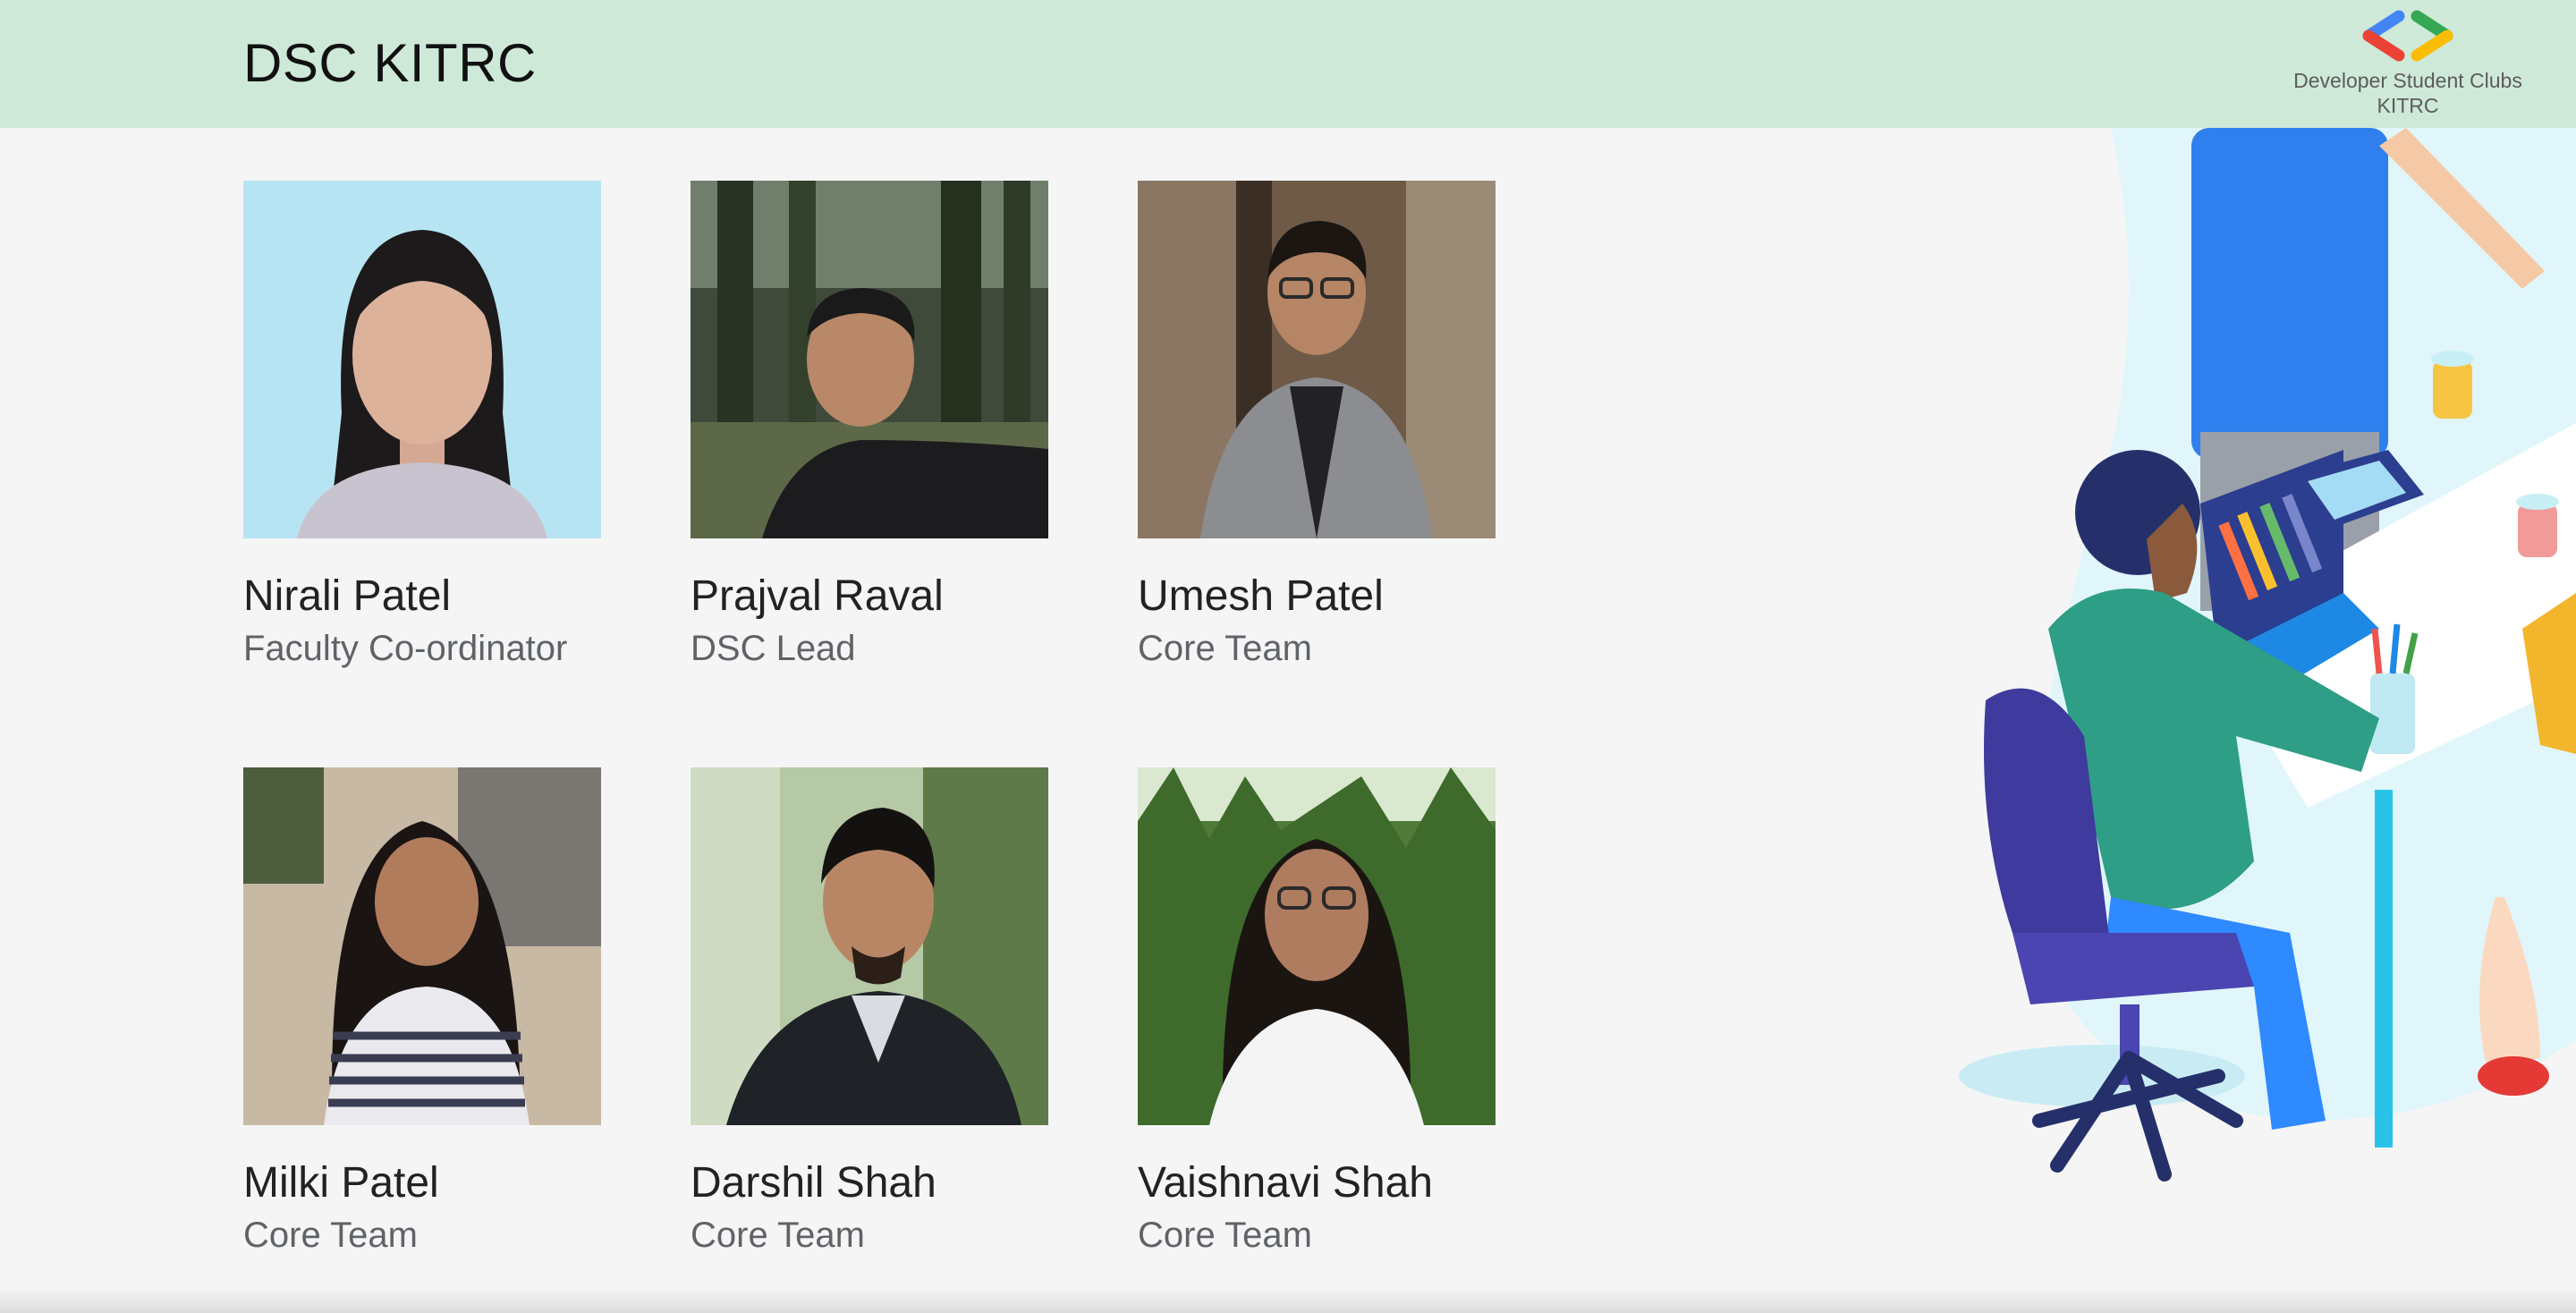  Describe the element at coordinates (1285, 1183) in the screenshot. I see `member-name: Vaishnavi Shah` at that location.